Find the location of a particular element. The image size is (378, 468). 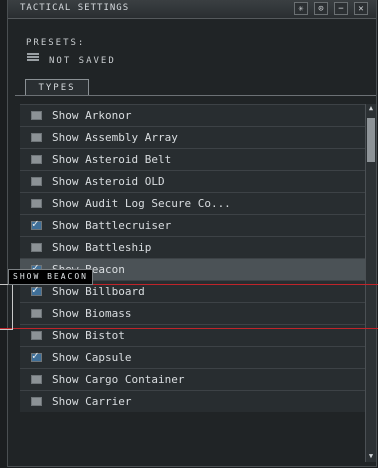

info-icon: ⊙ is located at coordinates (321, 9).